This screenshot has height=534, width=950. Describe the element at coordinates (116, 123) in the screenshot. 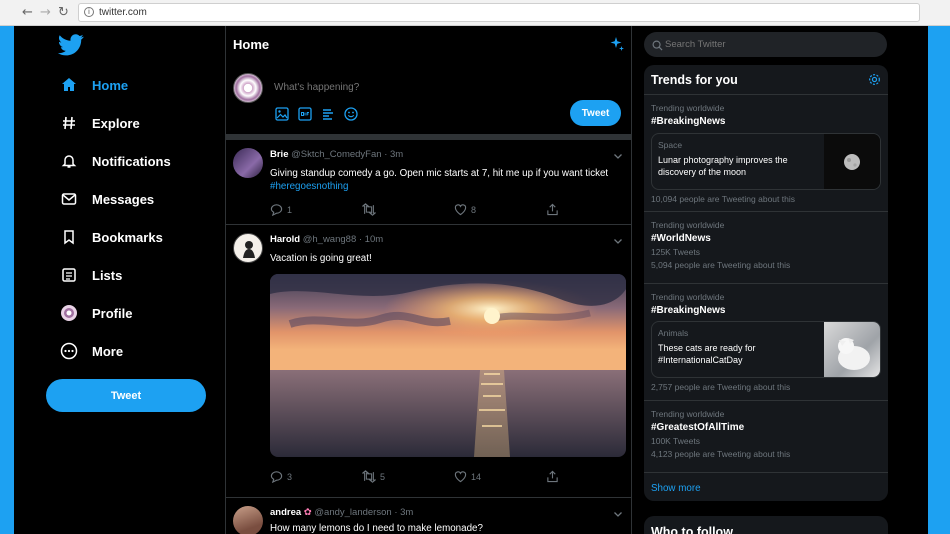

I see `sidebar-item-label: Explore` at that location.